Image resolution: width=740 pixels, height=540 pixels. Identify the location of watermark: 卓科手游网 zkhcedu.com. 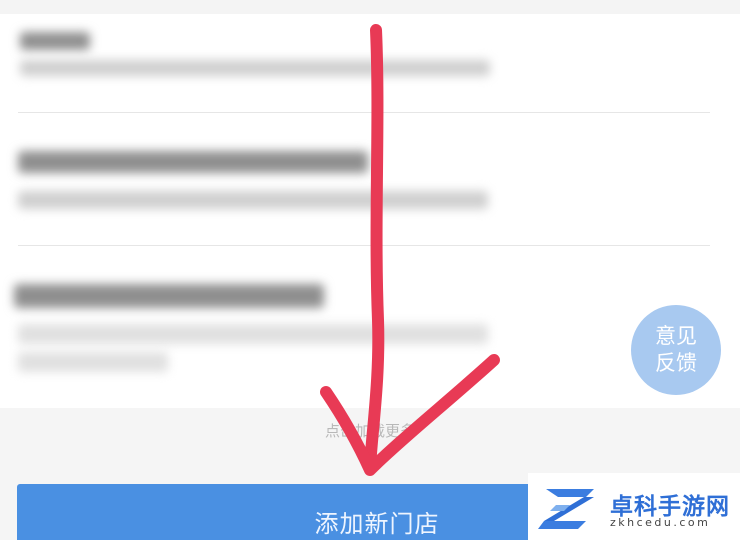
(634, 506).